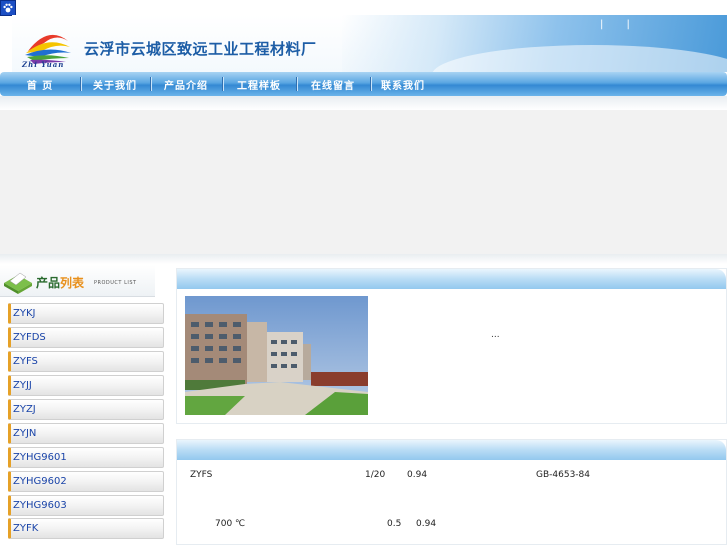 Image resolution: width=727 pixels, height=545 pixels. Describe the element at coordinates (86, 481) in the screenshot. I see `sidebar-item-zyhg9602: ZYHG9602` at that location.